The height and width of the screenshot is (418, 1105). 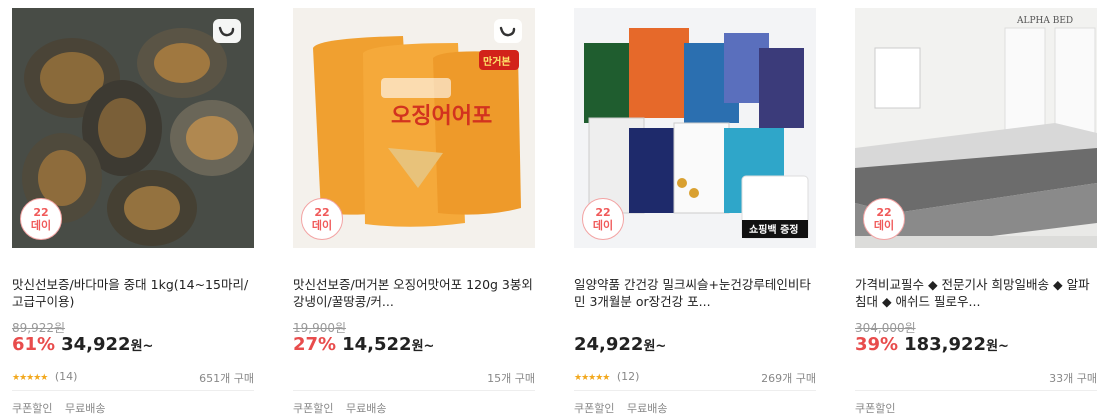 What do you see at coordinates (377, 344) in the screenshot?
I see `sale-price: 14,522` at bounding box center [377, 344].